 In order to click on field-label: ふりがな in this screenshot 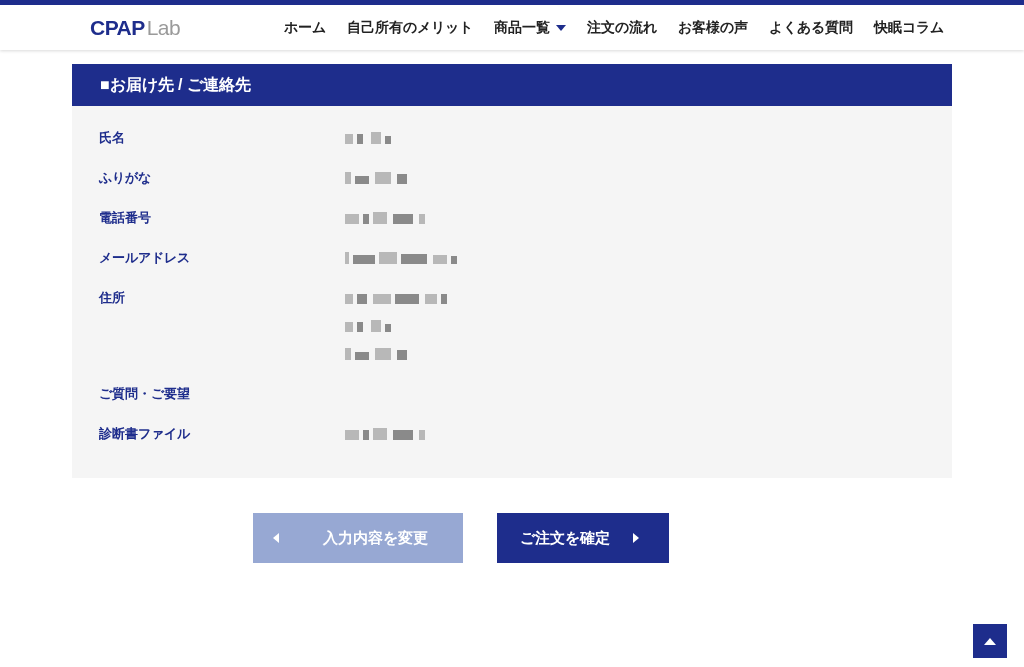, I will do `click(125, 178)`.